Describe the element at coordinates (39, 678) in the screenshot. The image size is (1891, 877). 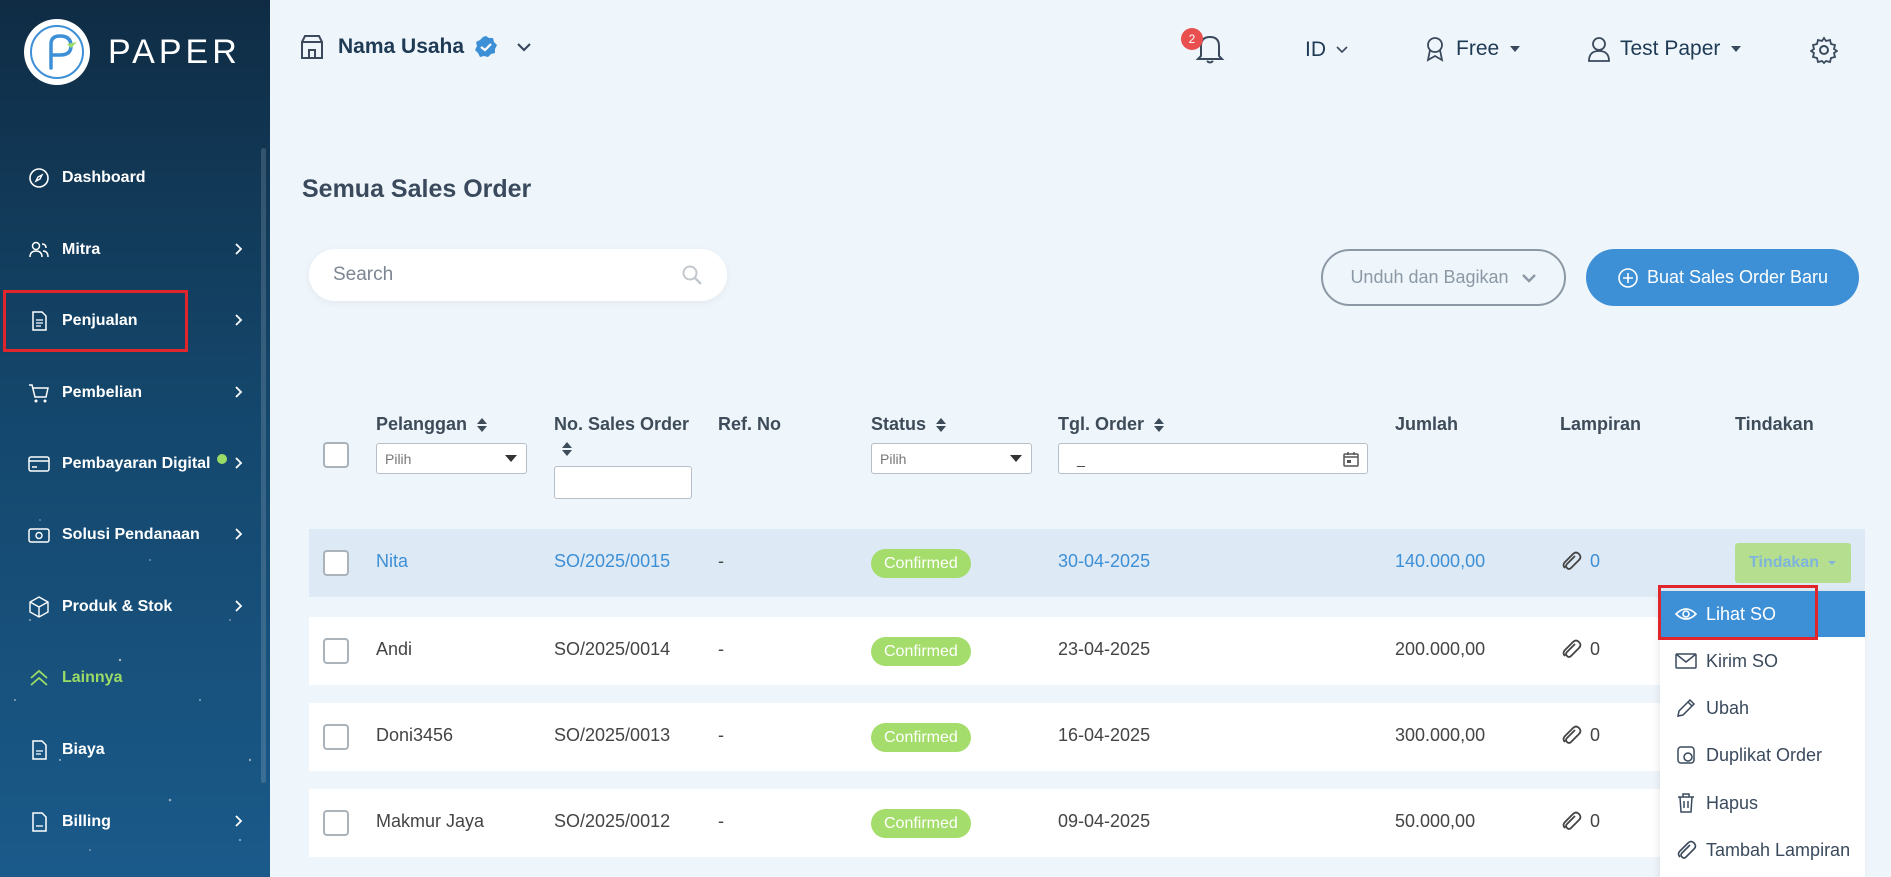
I see `chevrons-up-icon` at that location.